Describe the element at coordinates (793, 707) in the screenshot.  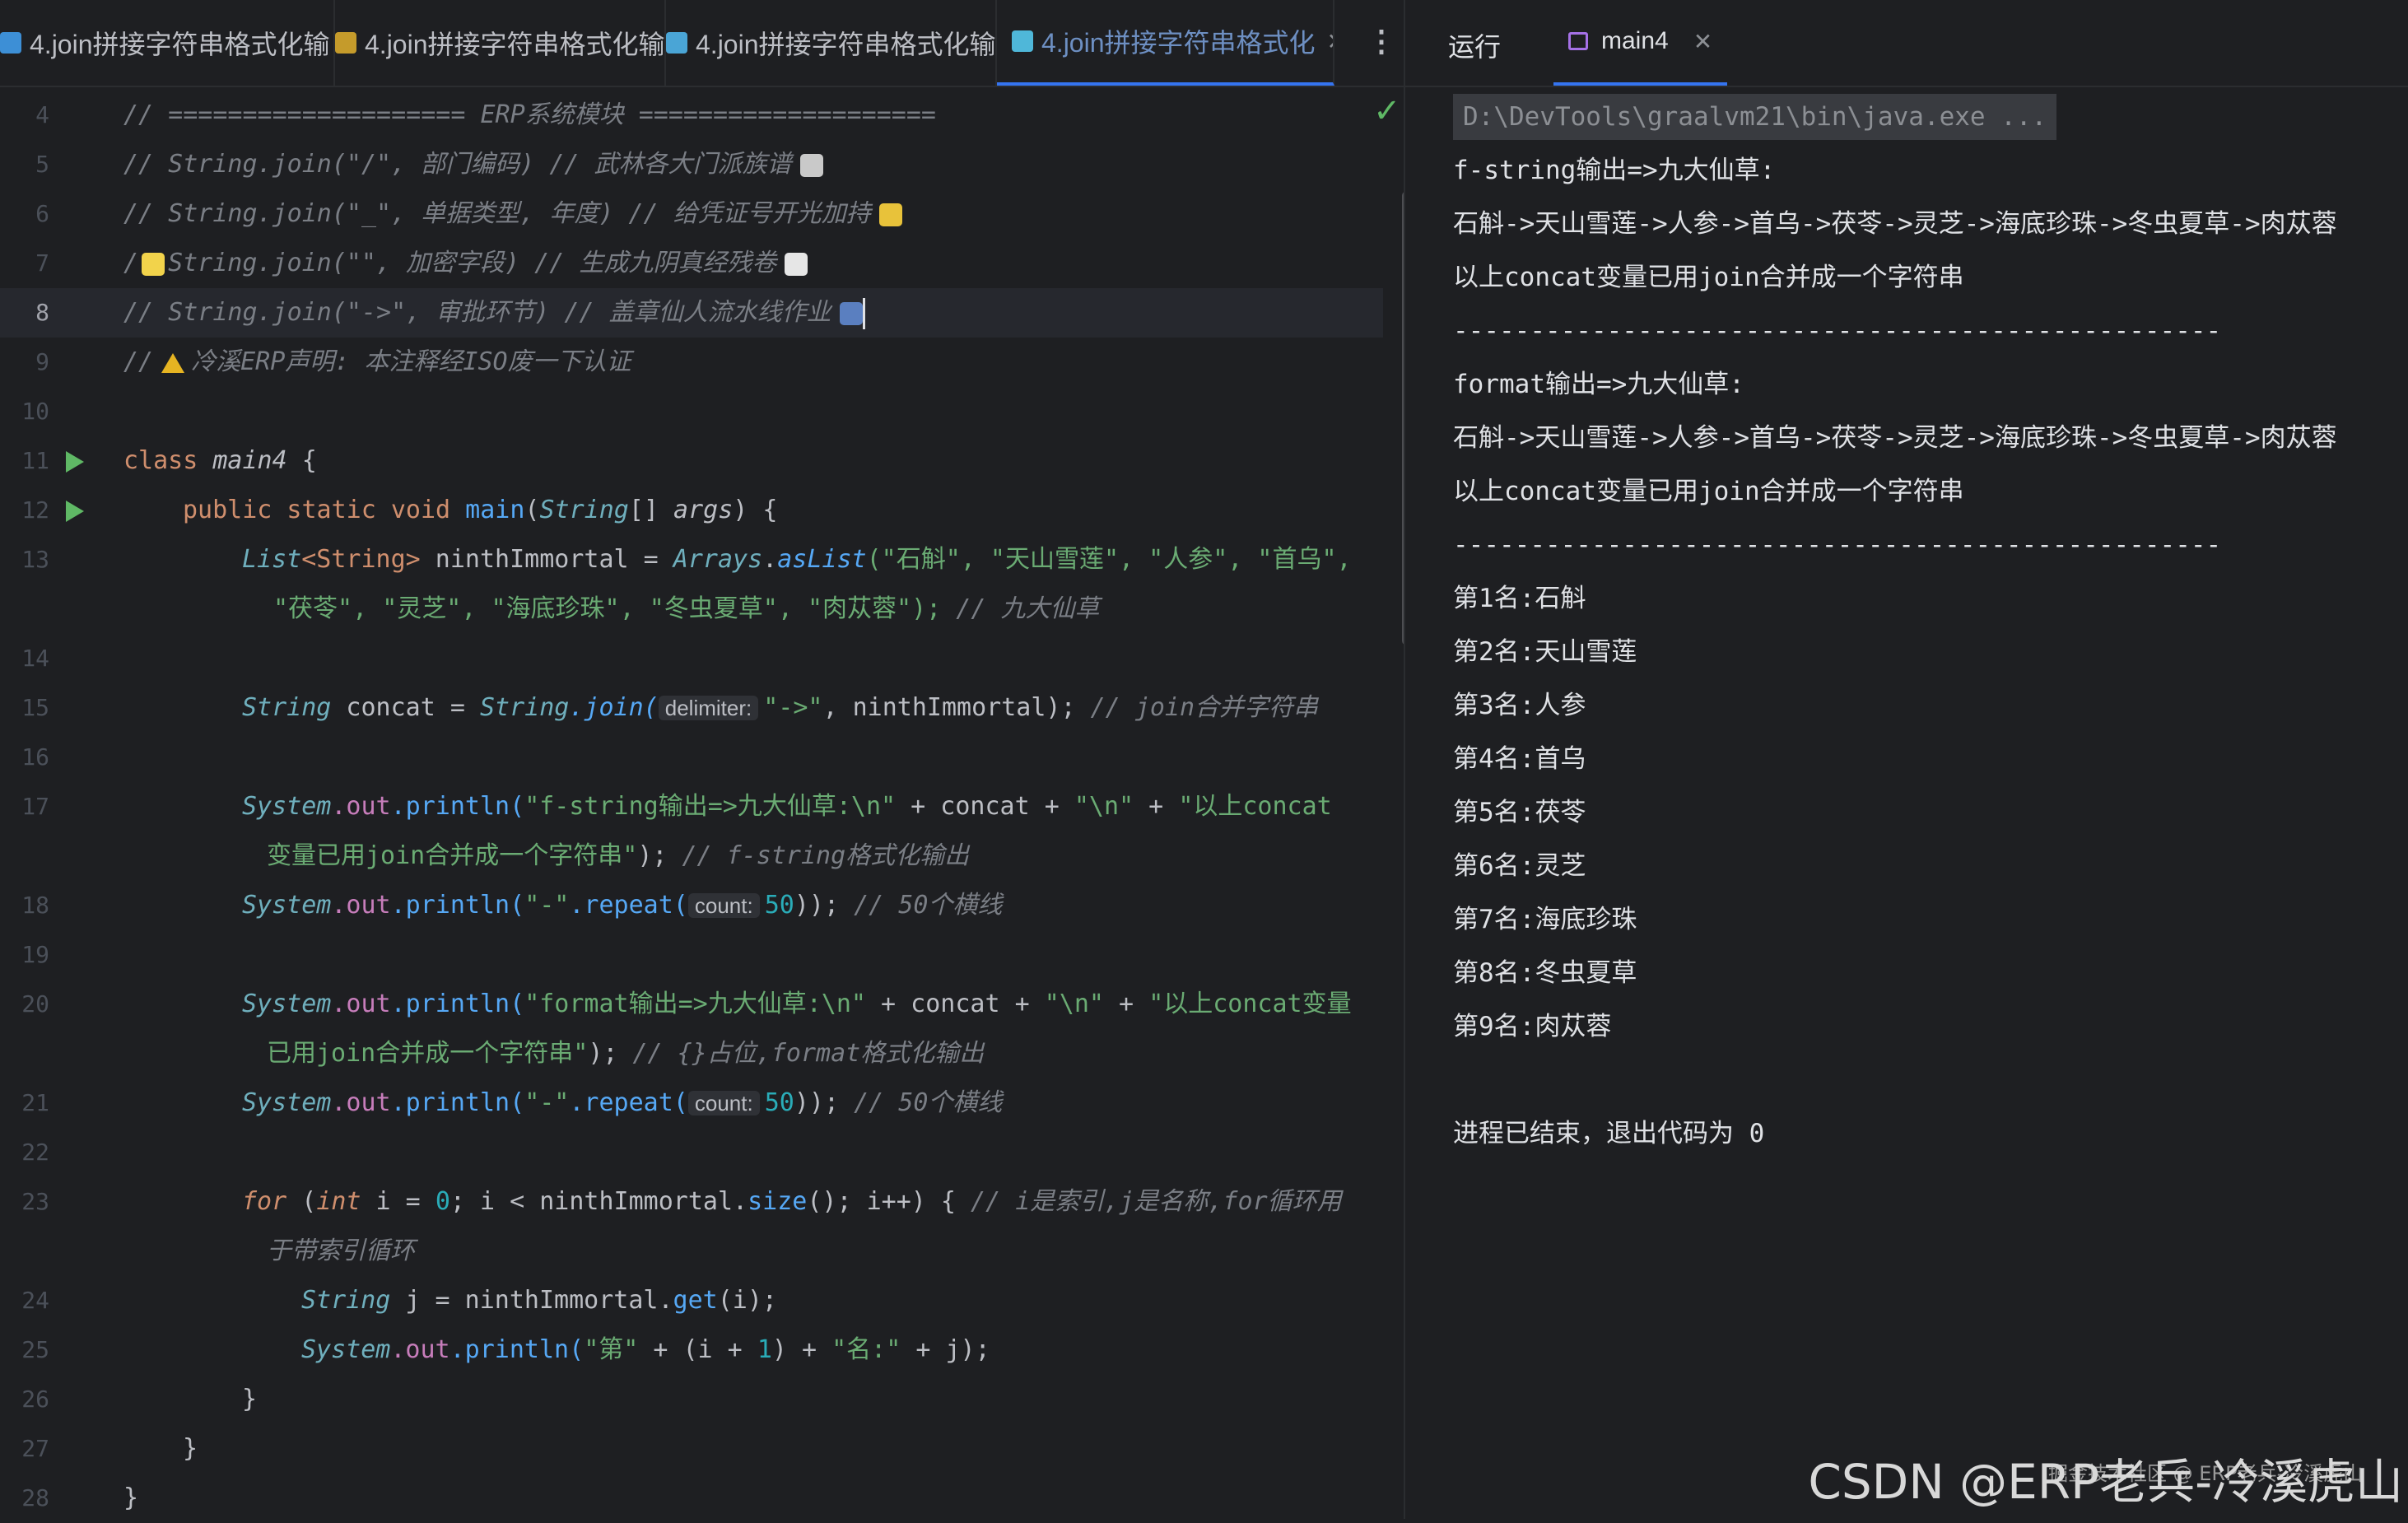
I see `string: "->"` at that location.